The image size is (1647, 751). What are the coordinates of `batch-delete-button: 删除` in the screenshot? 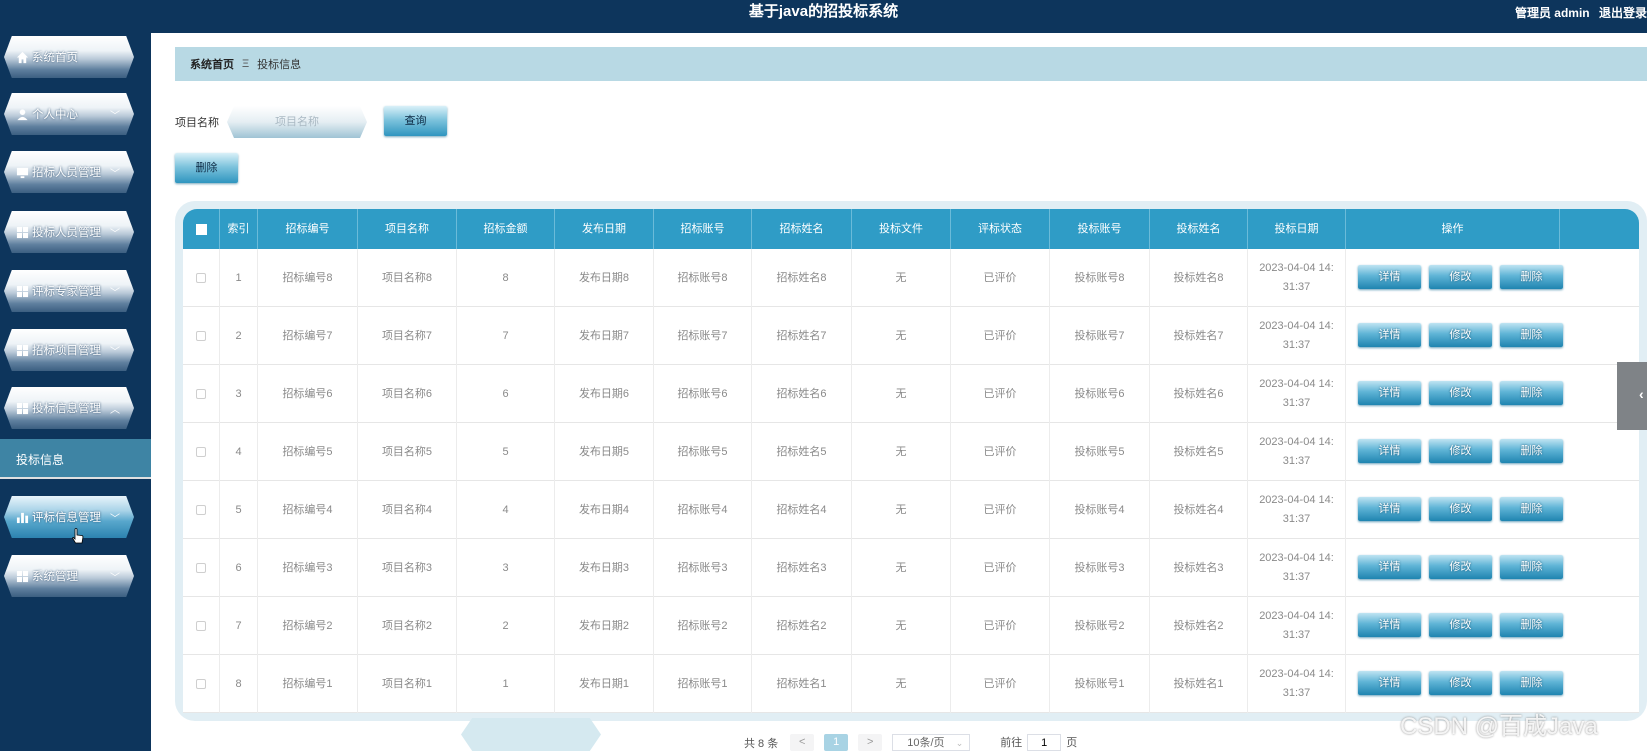 It's located at (206, 168).